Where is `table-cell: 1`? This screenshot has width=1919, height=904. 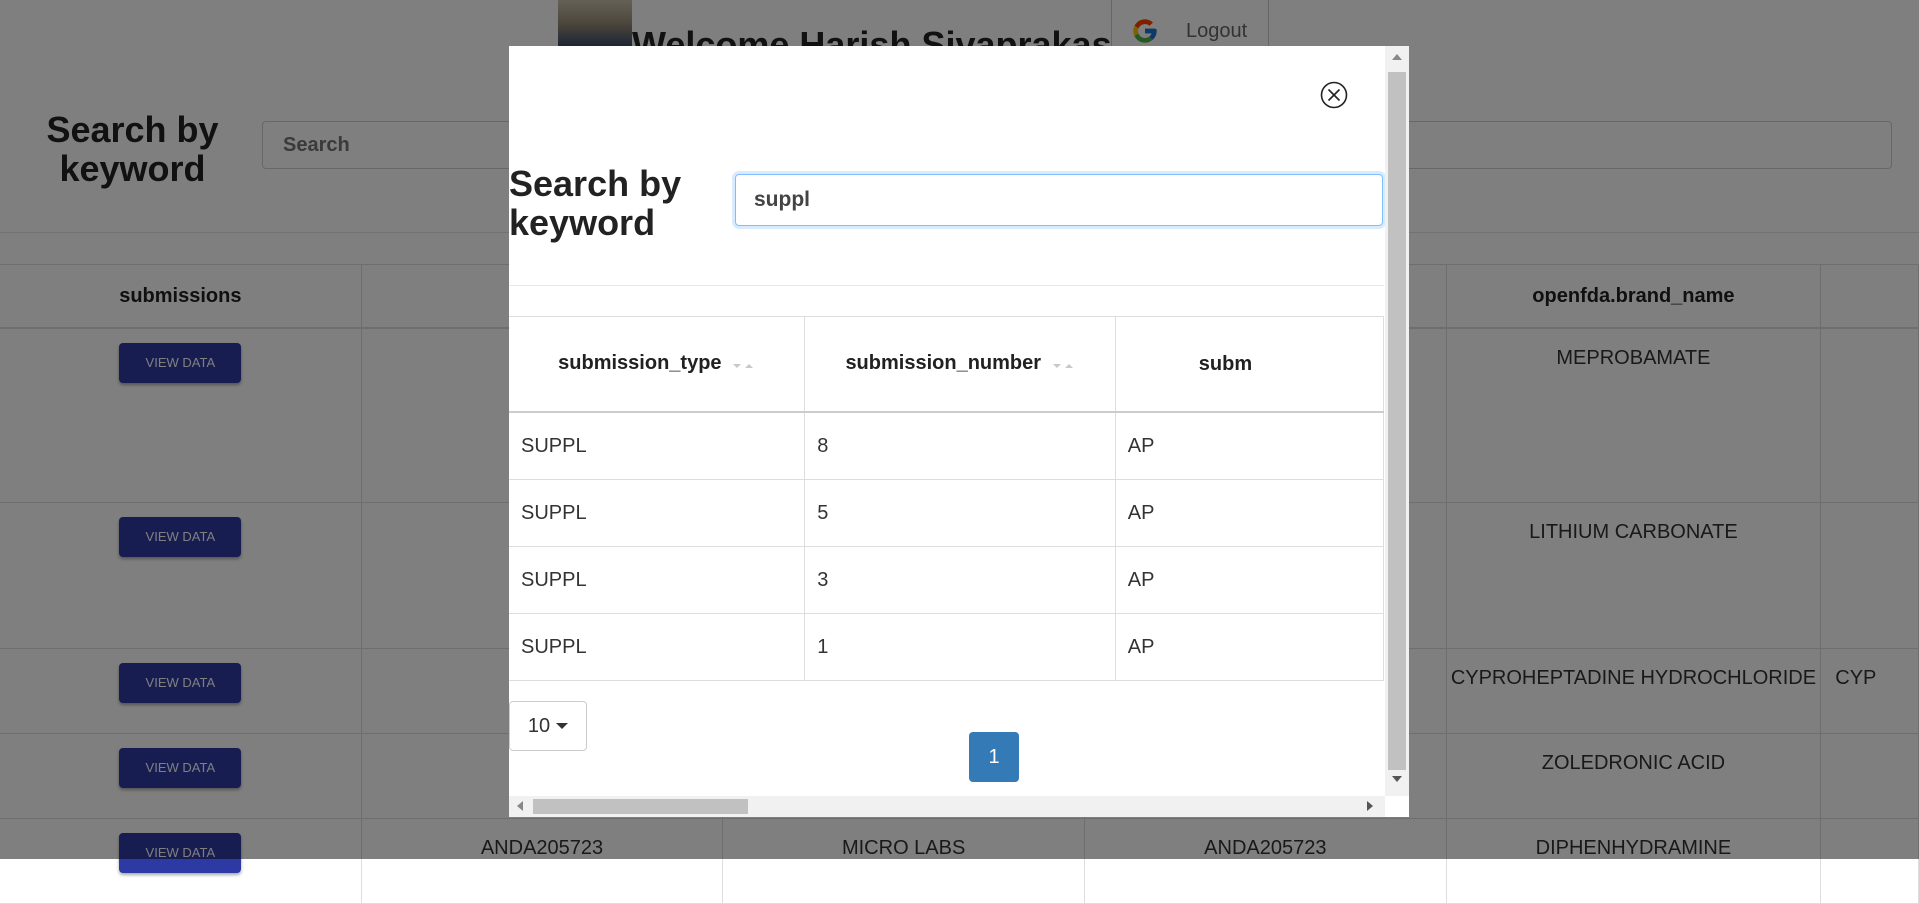 table-cell: 1 is located at coordinates (960, 647).